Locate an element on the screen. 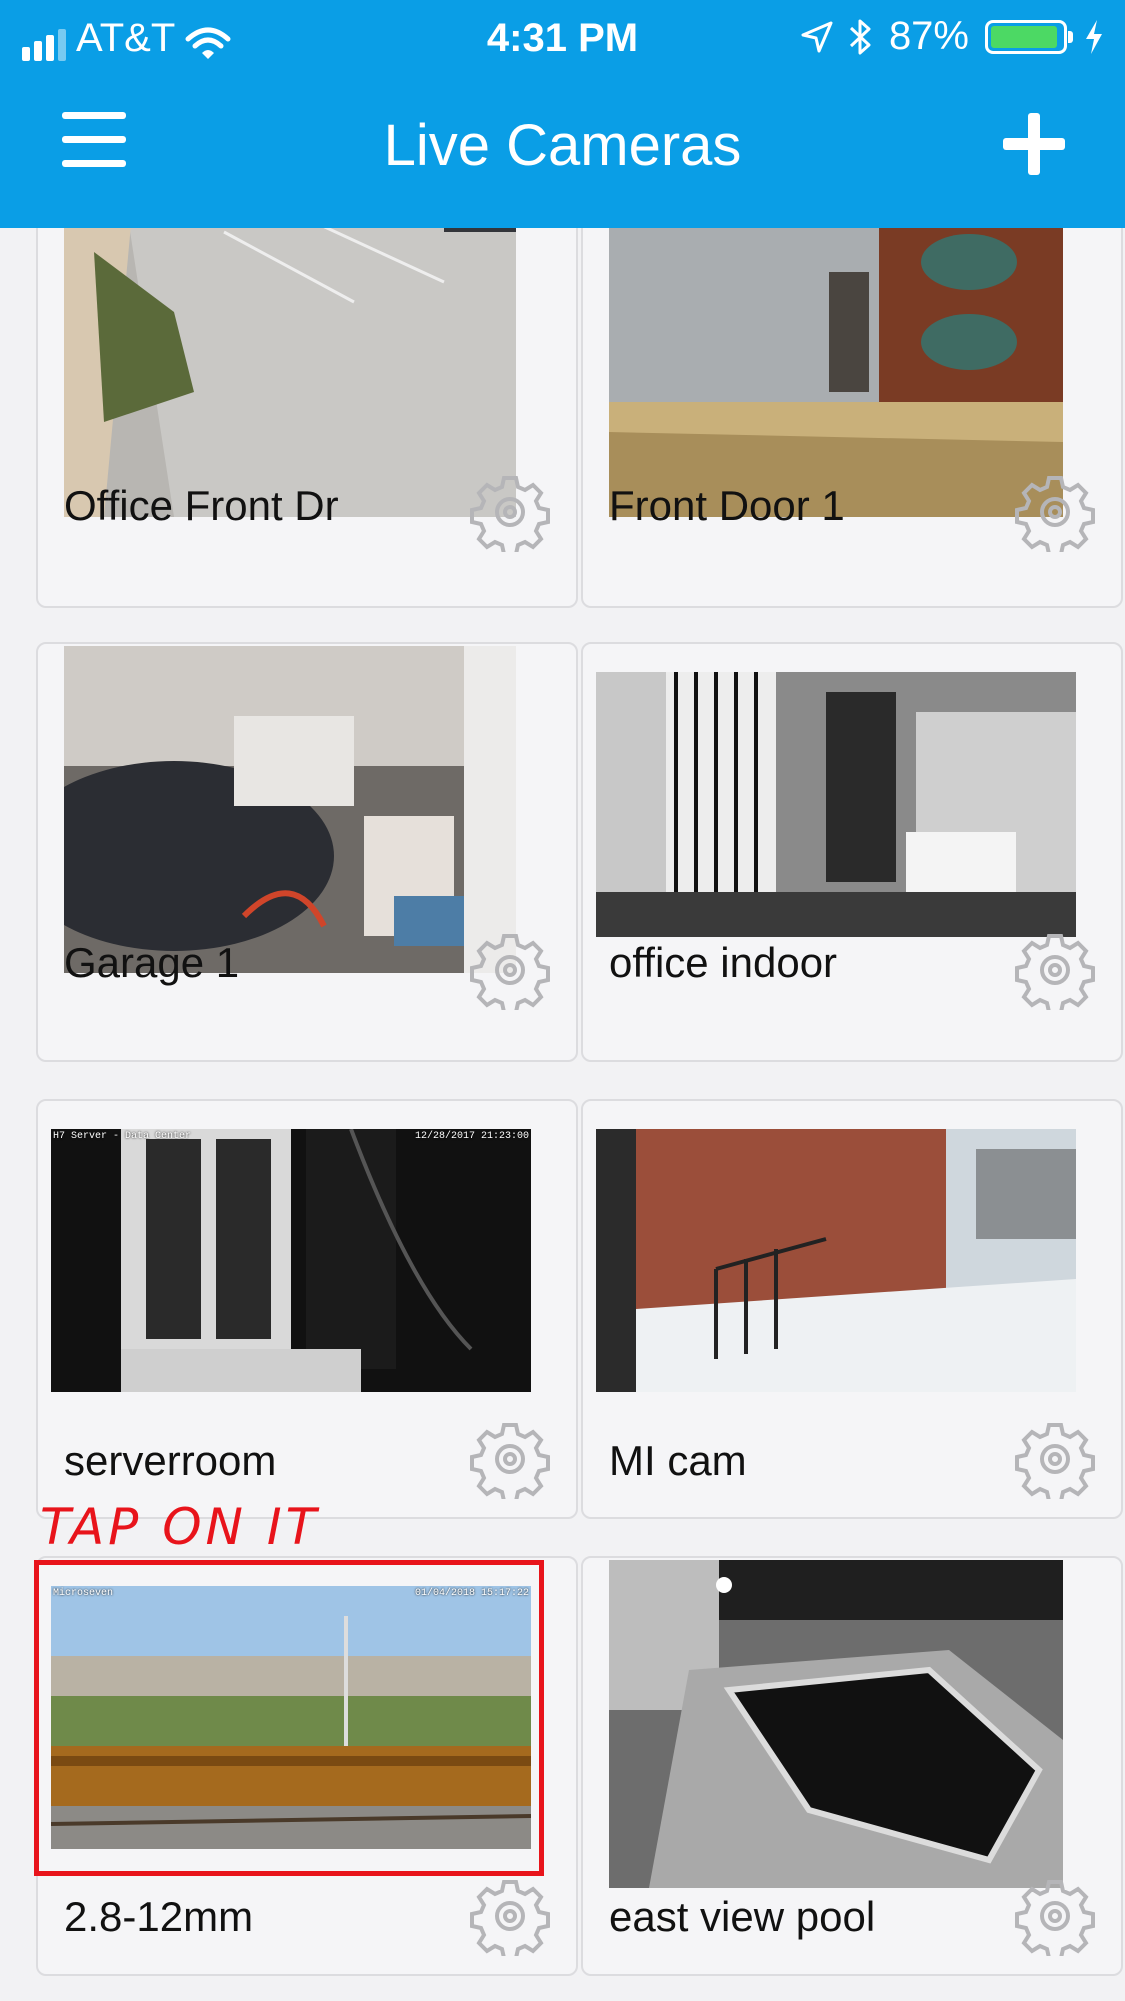  tap-instruction-annotation: TAP ON IT is located at coordinates (180, 1527).